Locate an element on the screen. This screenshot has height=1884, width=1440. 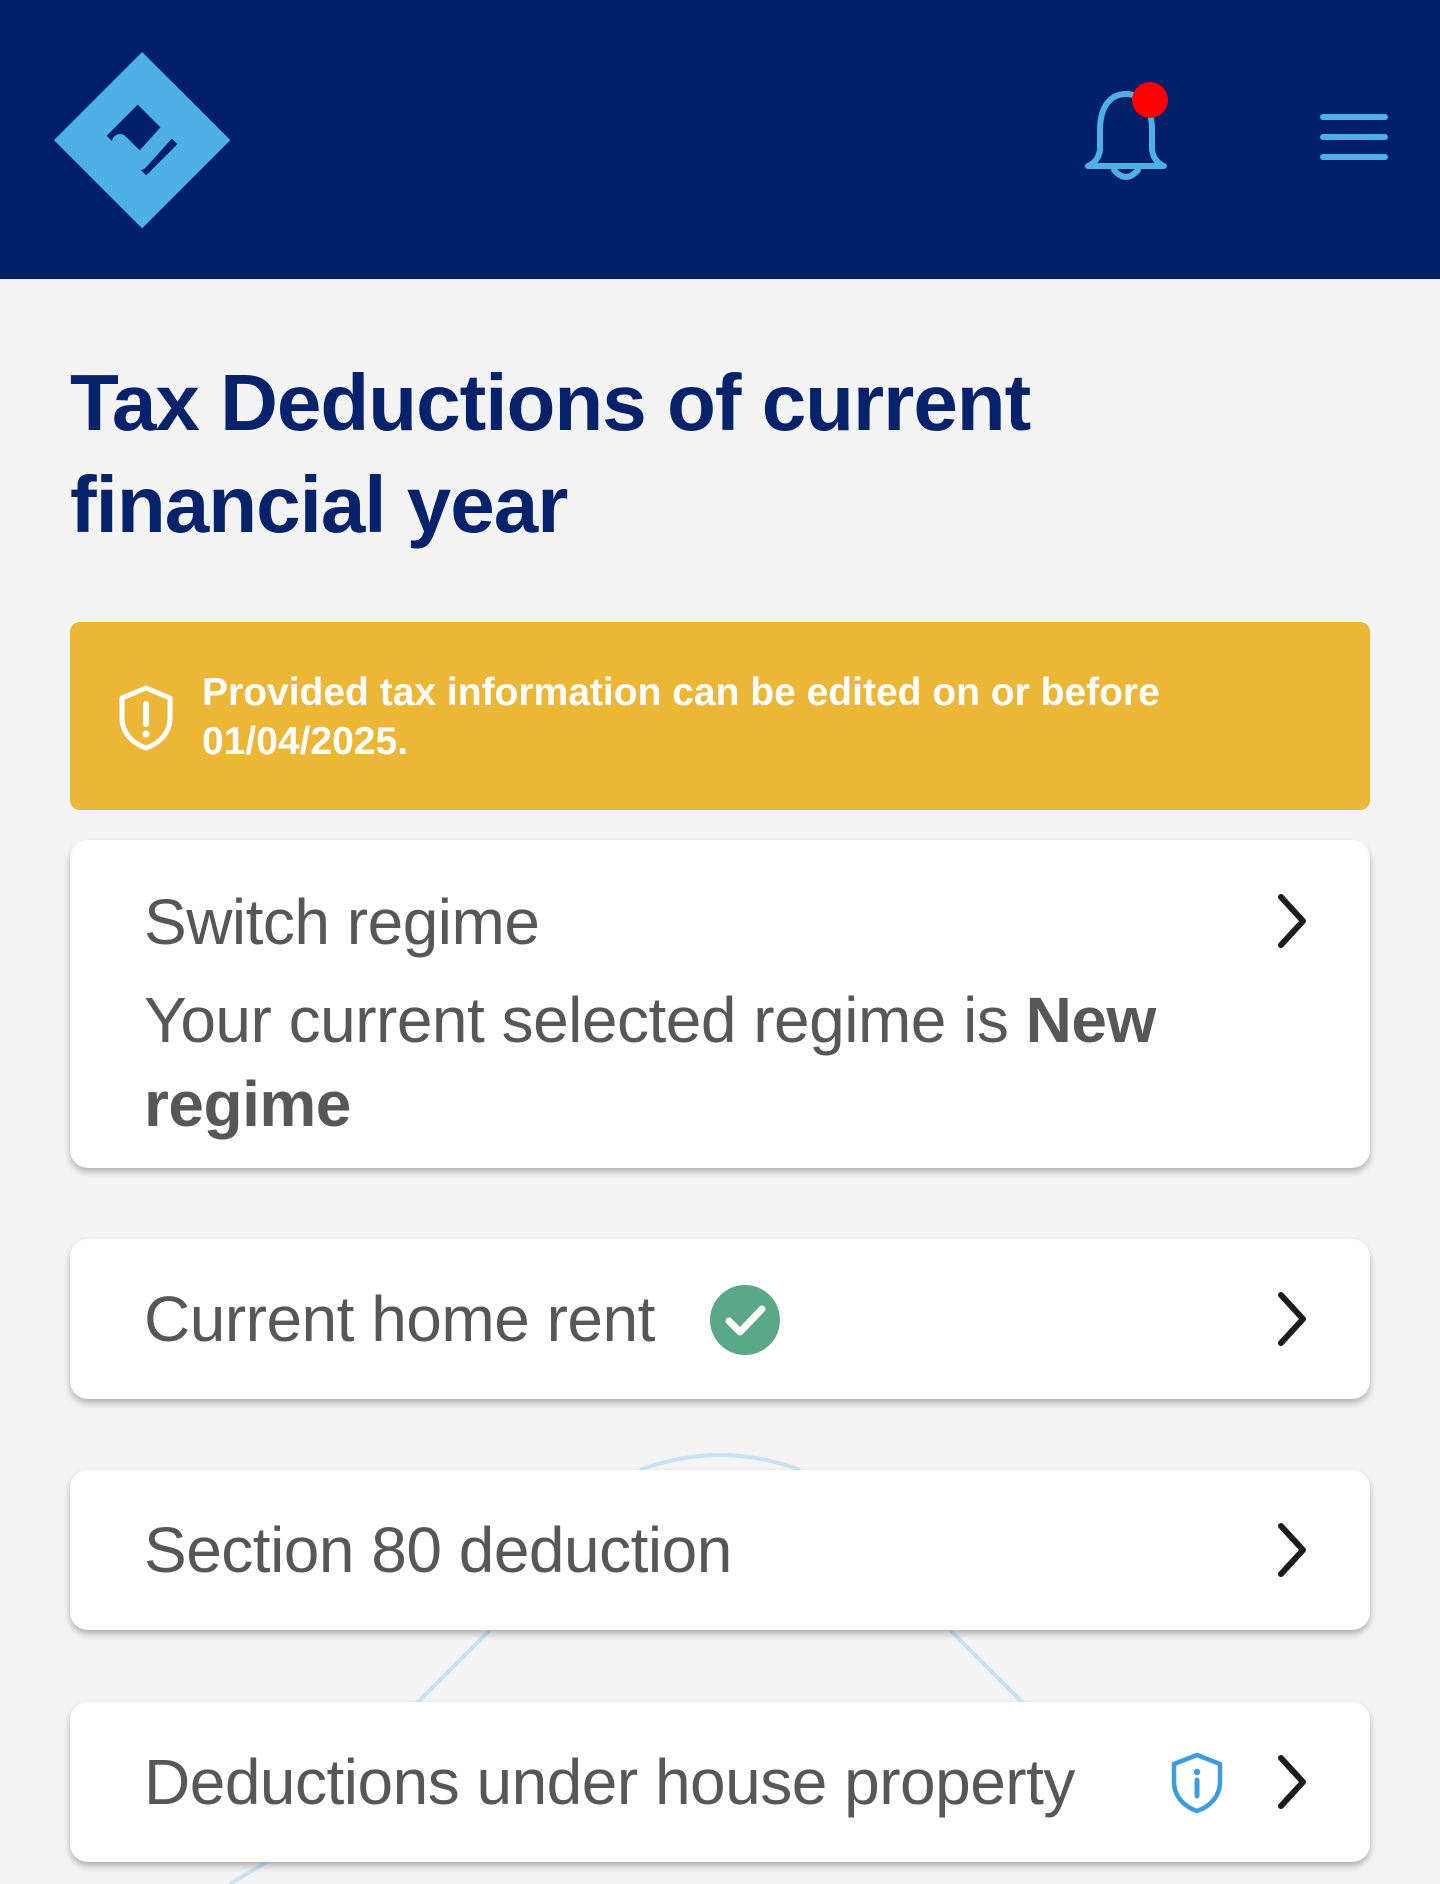
info-shield-icon is located at coordinates (1197, 1783).